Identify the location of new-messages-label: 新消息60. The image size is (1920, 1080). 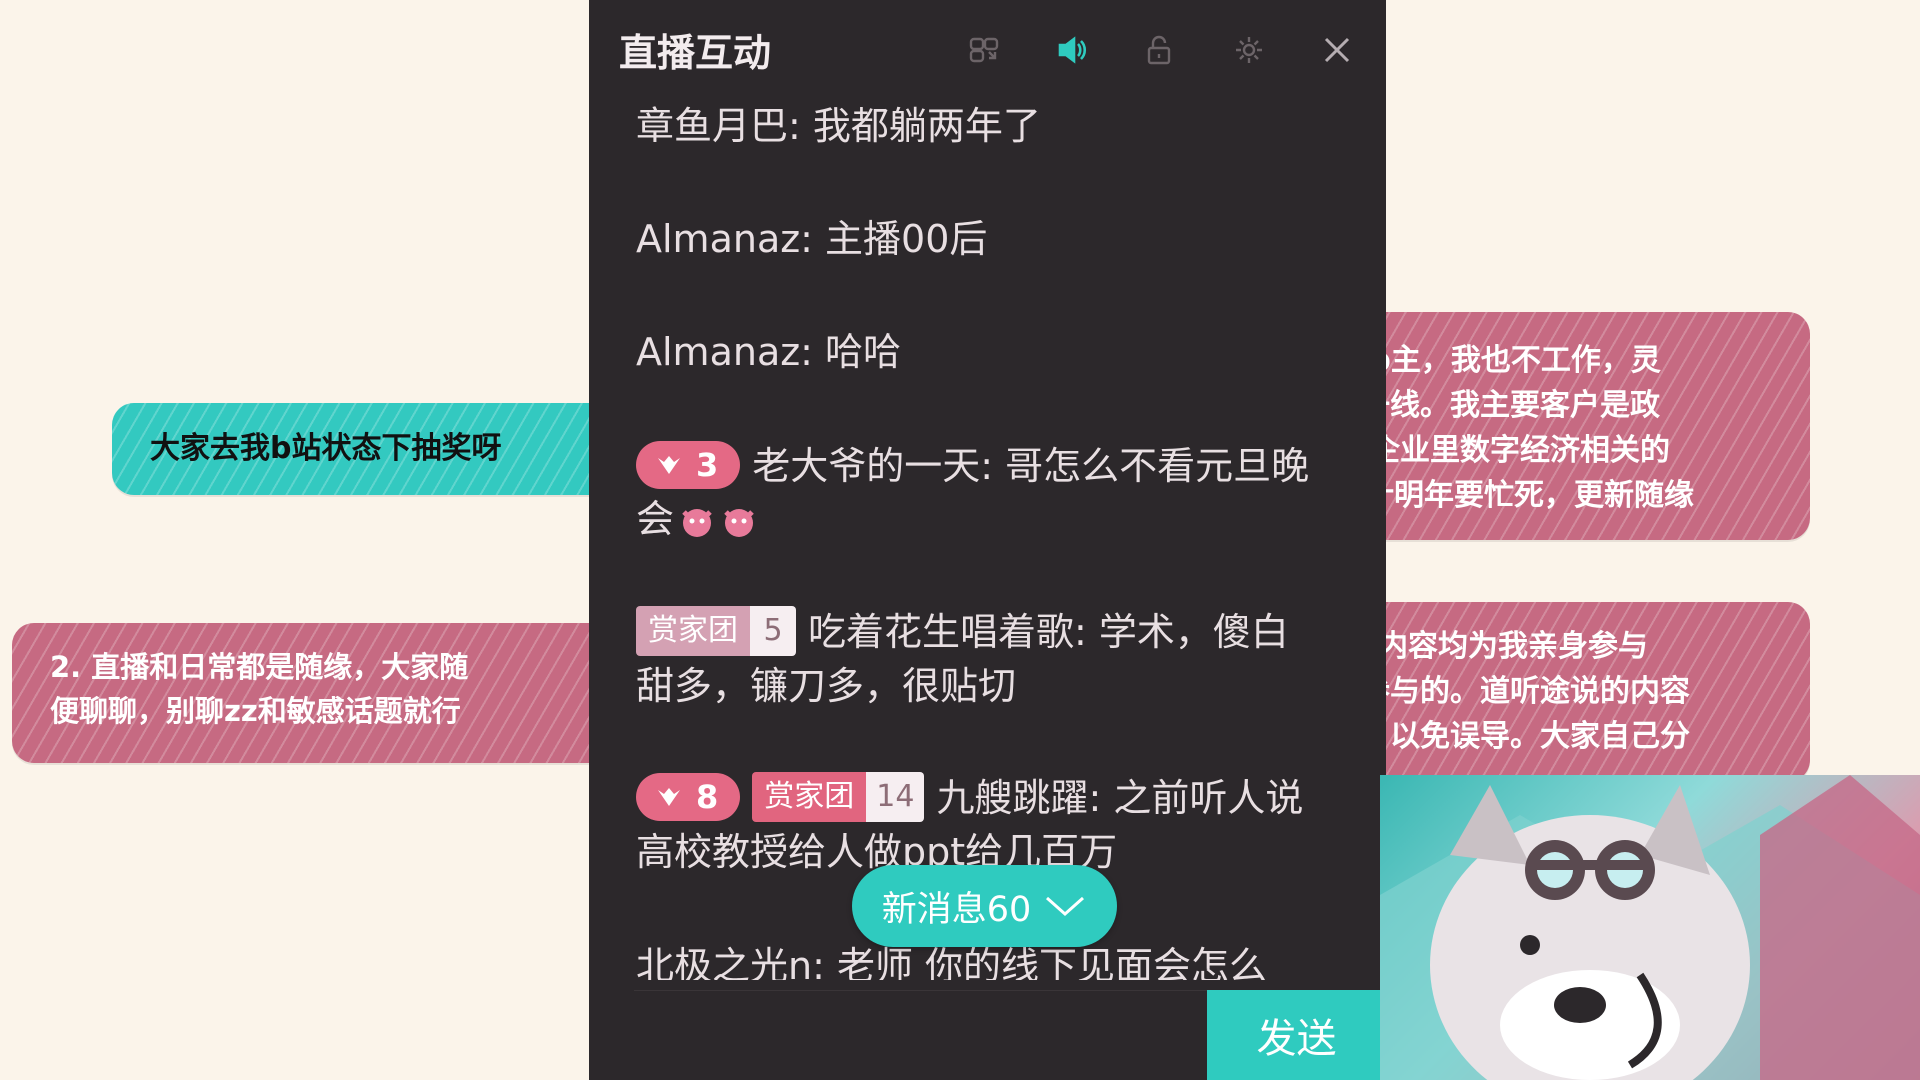
(956, 909).